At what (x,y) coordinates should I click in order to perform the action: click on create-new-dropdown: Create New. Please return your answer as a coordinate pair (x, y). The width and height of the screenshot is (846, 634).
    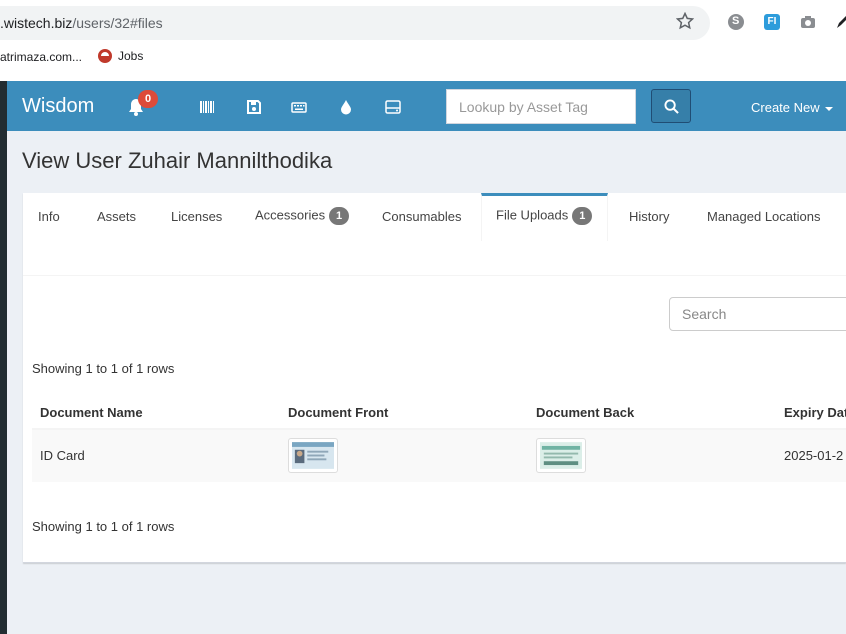
    Looking at the image, I should click on (792, 107).